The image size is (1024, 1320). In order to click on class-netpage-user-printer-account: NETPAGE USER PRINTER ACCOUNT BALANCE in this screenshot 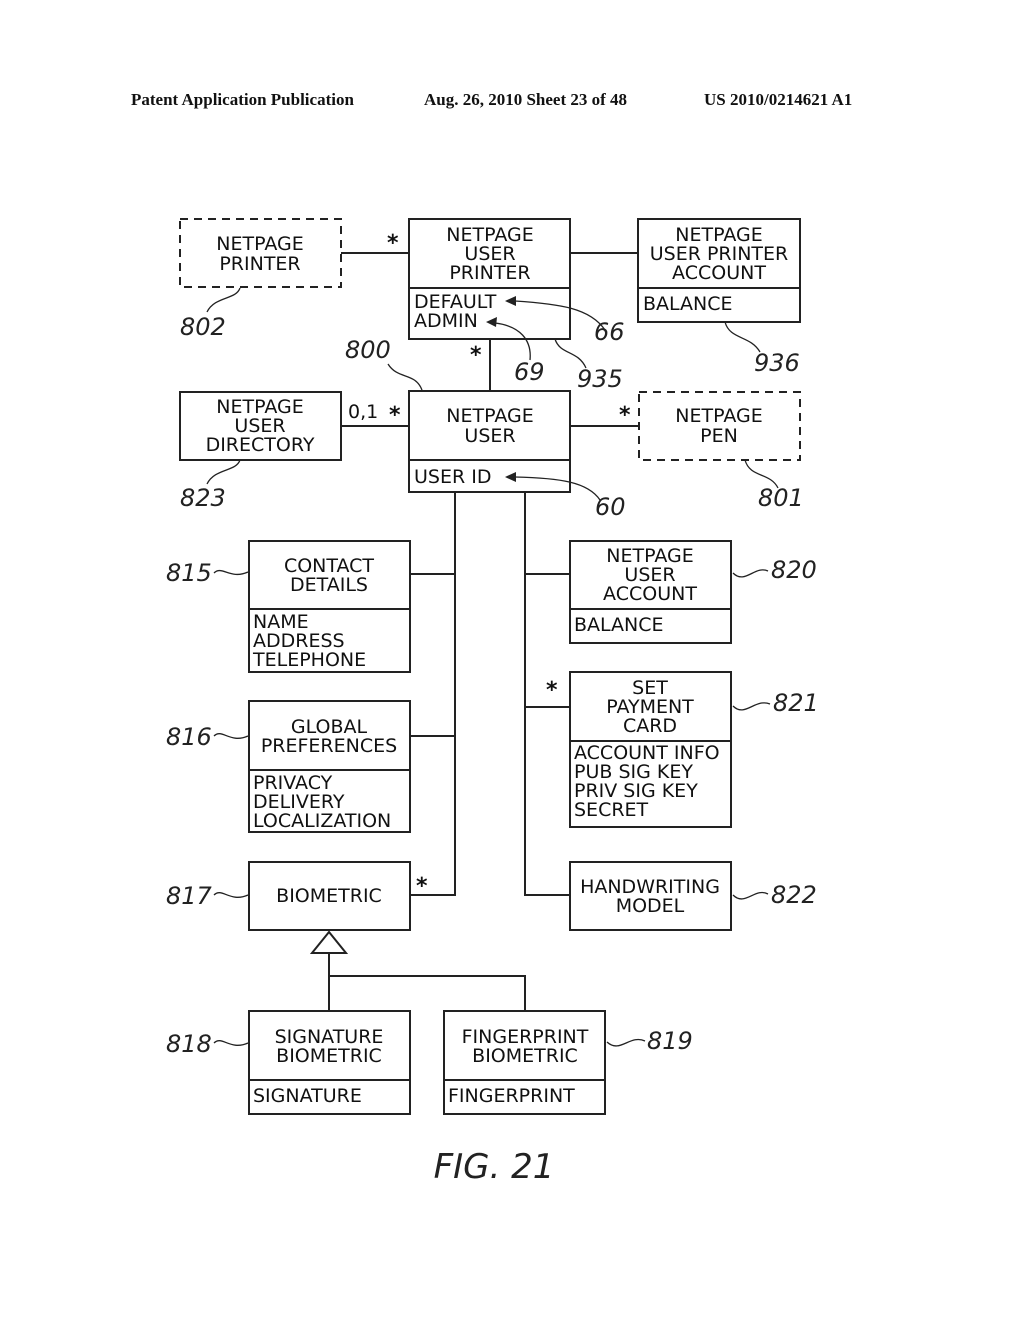, I will do `click(719, 270)`.